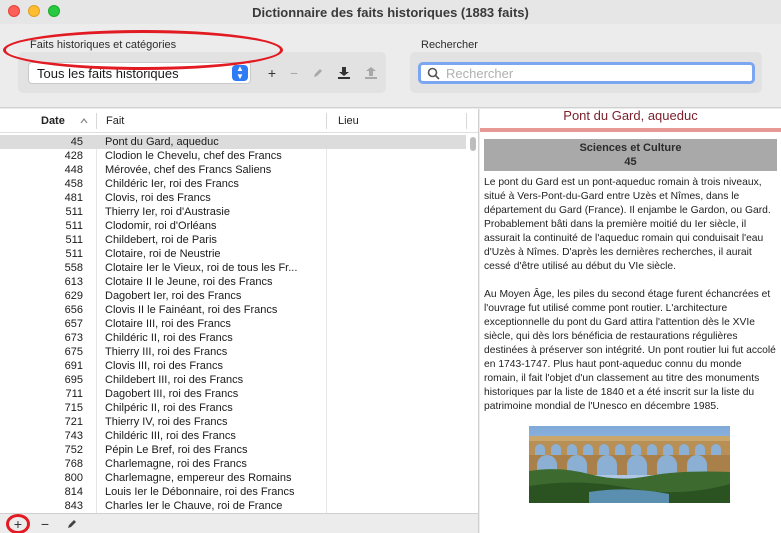 This screenshot has height=533, width=781. I want to click on cell-date: 800, so click(73, 478).